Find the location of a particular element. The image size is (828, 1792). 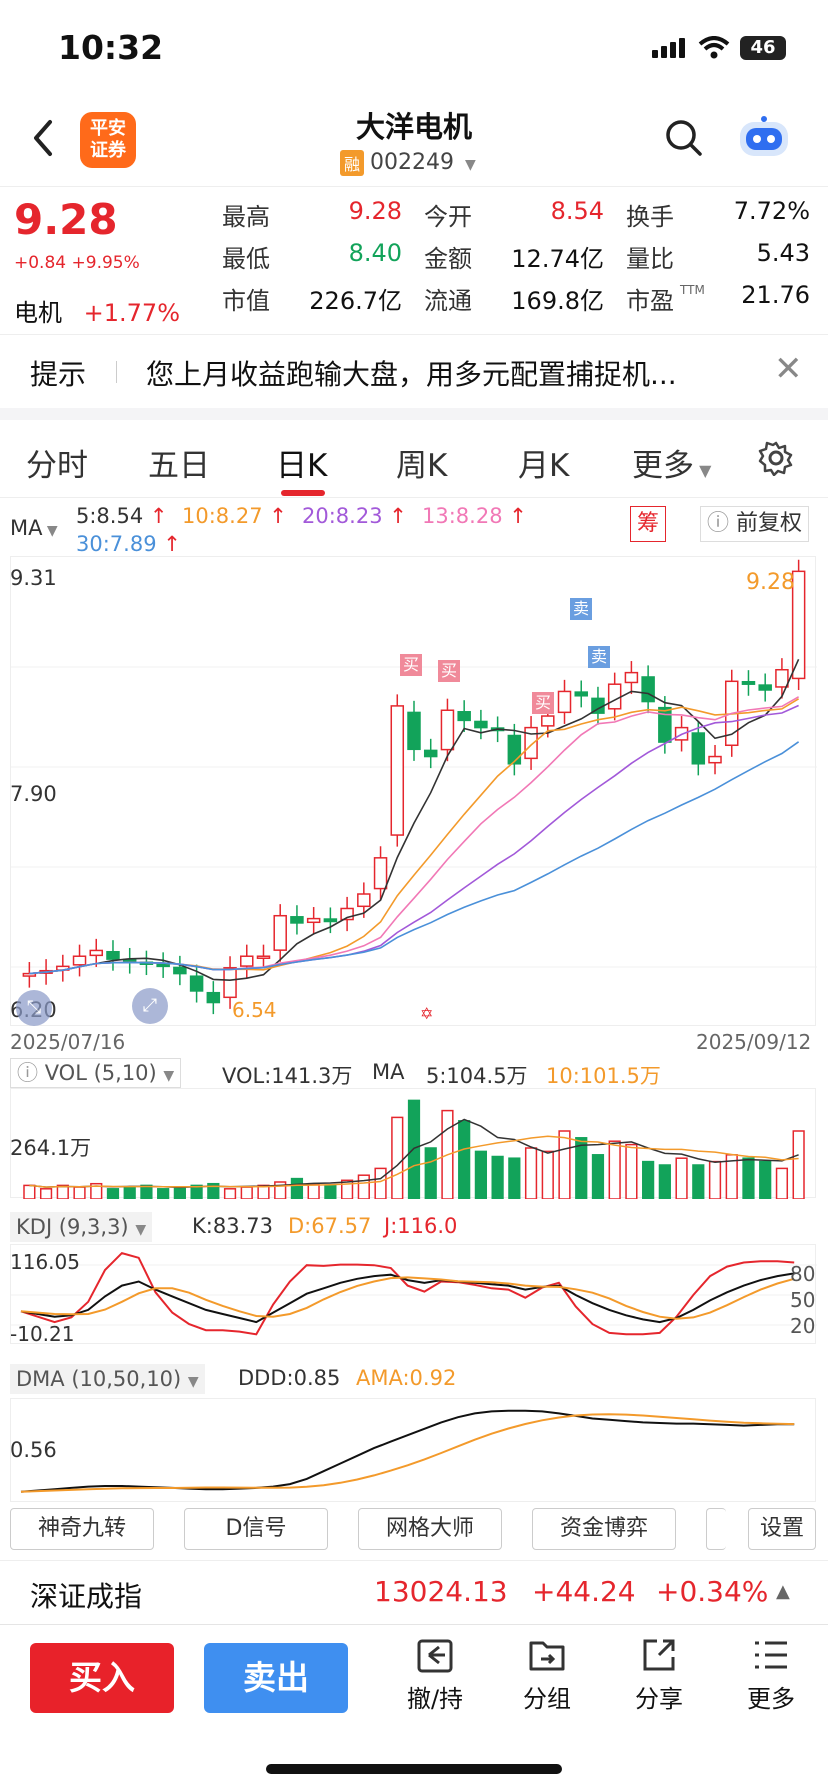

tab-fenshi: 分时 is located at coordinates (57, 462).